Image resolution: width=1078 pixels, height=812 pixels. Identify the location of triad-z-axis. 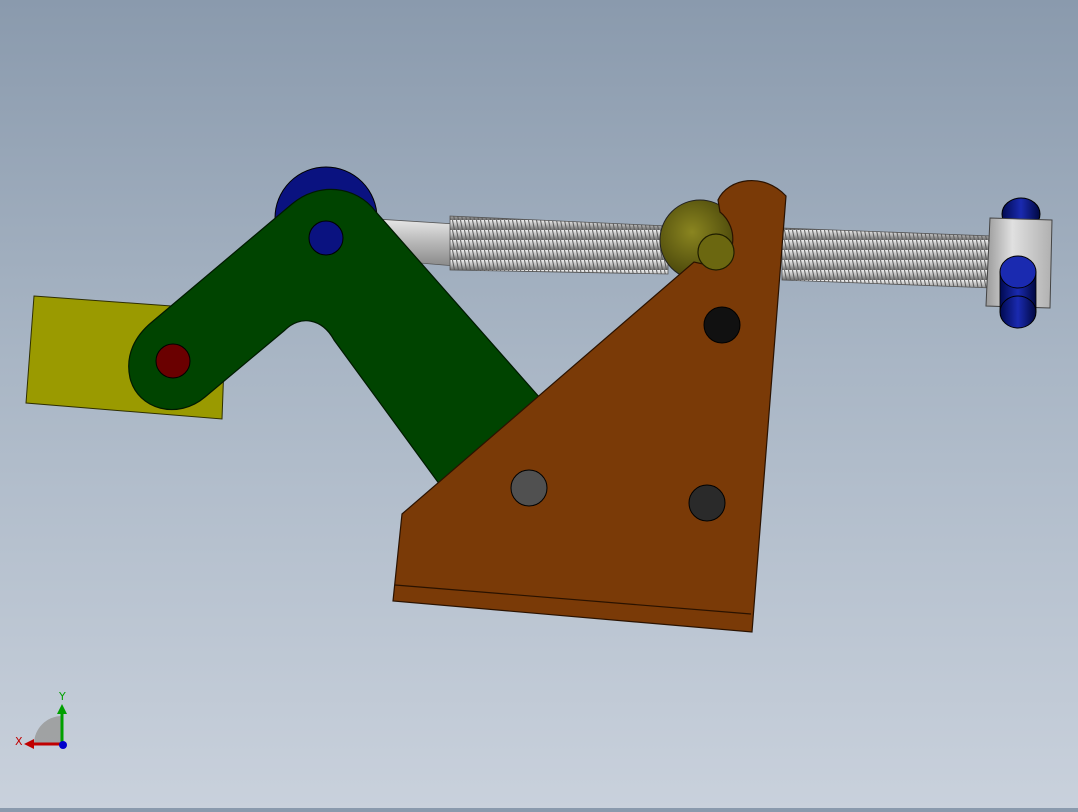
(63, 745).